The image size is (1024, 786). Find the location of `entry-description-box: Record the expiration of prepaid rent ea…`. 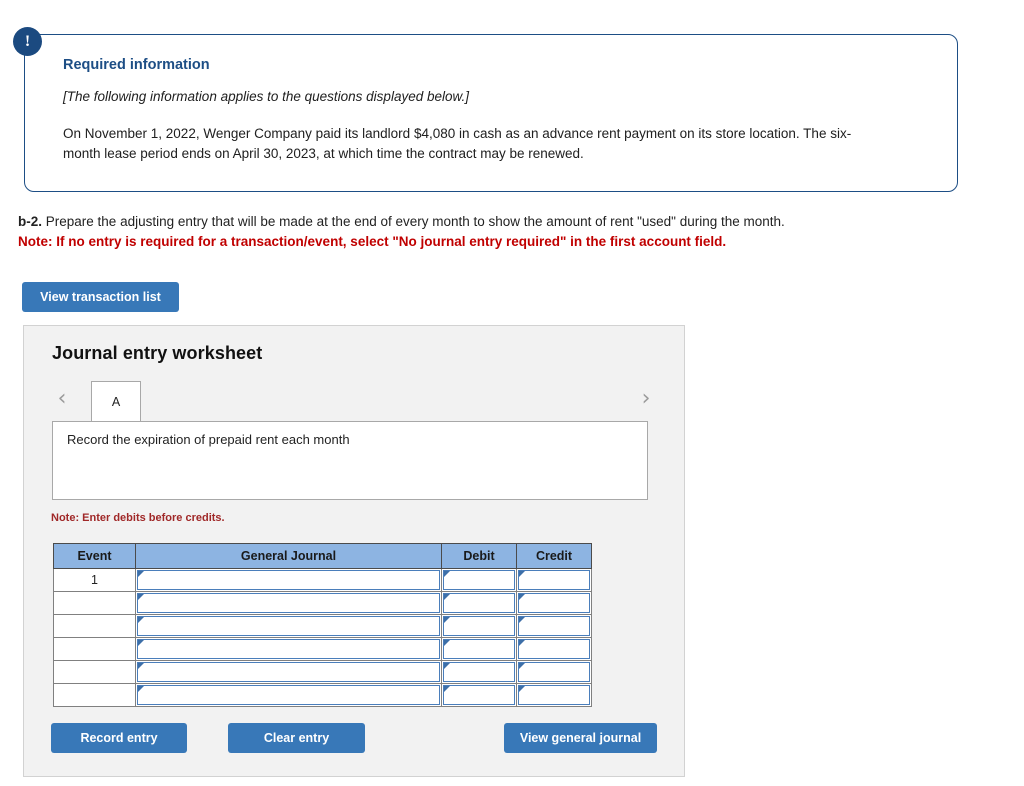

entry-description-box: Record the expiration of prepaid rent ea… is located at coordinates (350, 460).